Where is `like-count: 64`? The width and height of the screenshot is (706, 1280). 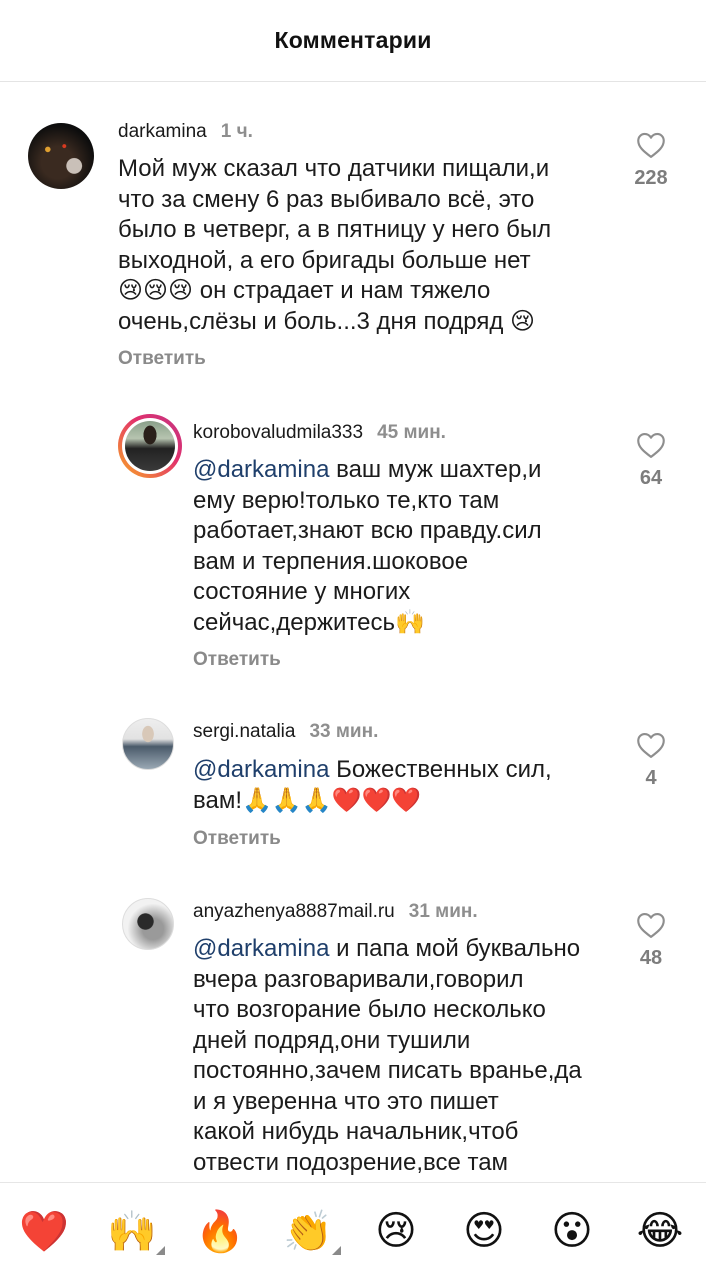 like-count: 64 is located at coordinates (651, 478).